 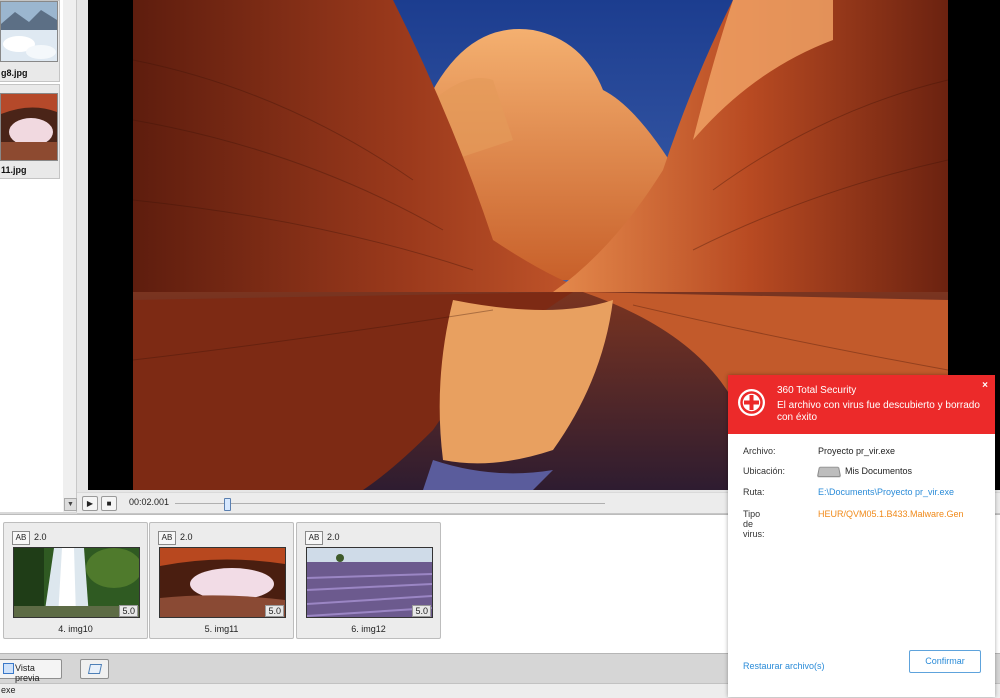 What do you see at coordinates (14, 170) in the screenshot?
I see `thumbnail-filename: 11.jpg` at bounding box center [14, 170].